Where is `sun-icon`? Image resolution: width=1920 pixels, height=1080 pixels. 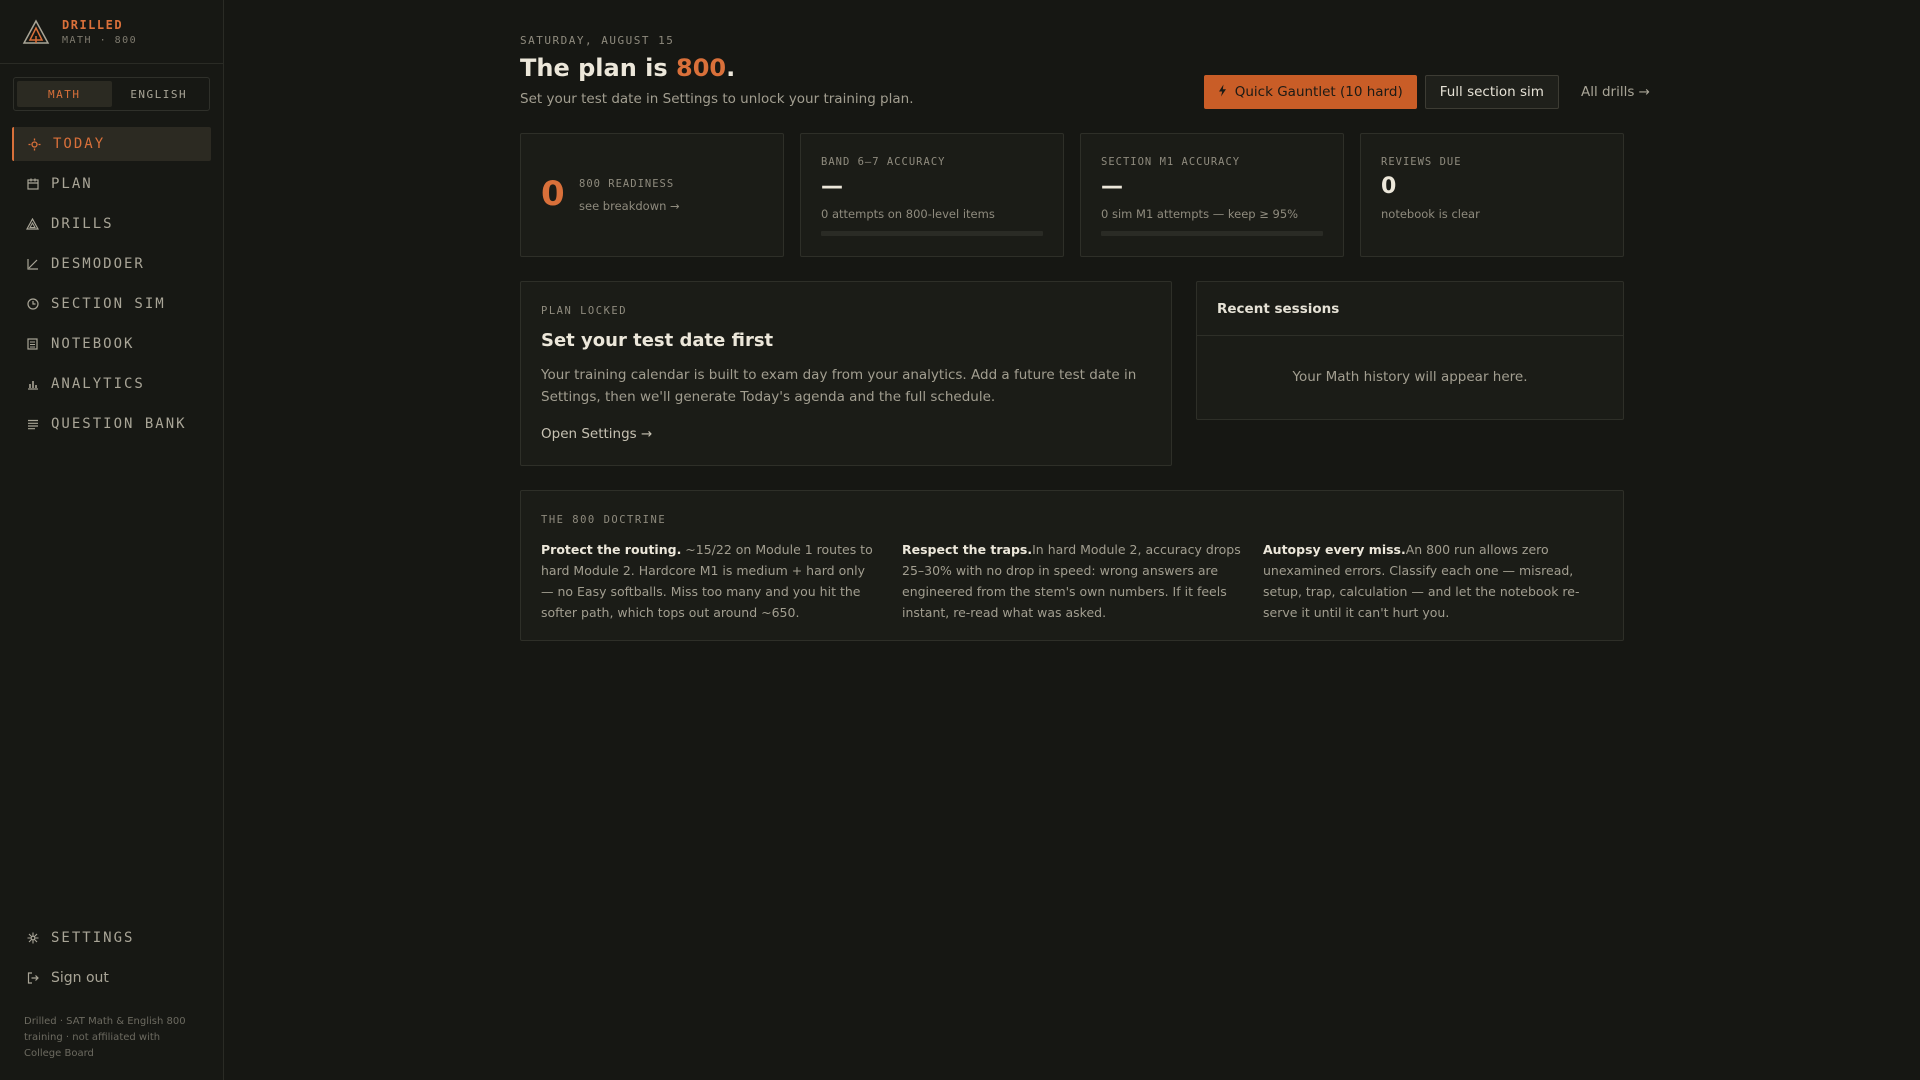
sun-icon is located at coordinates (34, 144).